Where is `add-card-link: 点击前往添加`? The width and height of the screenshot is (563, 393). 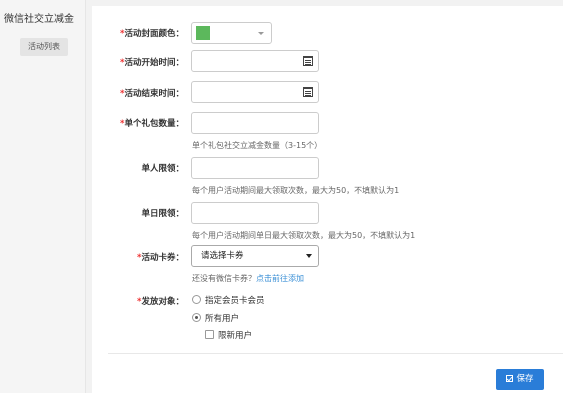 add-card-link: 点击前往添加 is located at coordinates (280, 278).